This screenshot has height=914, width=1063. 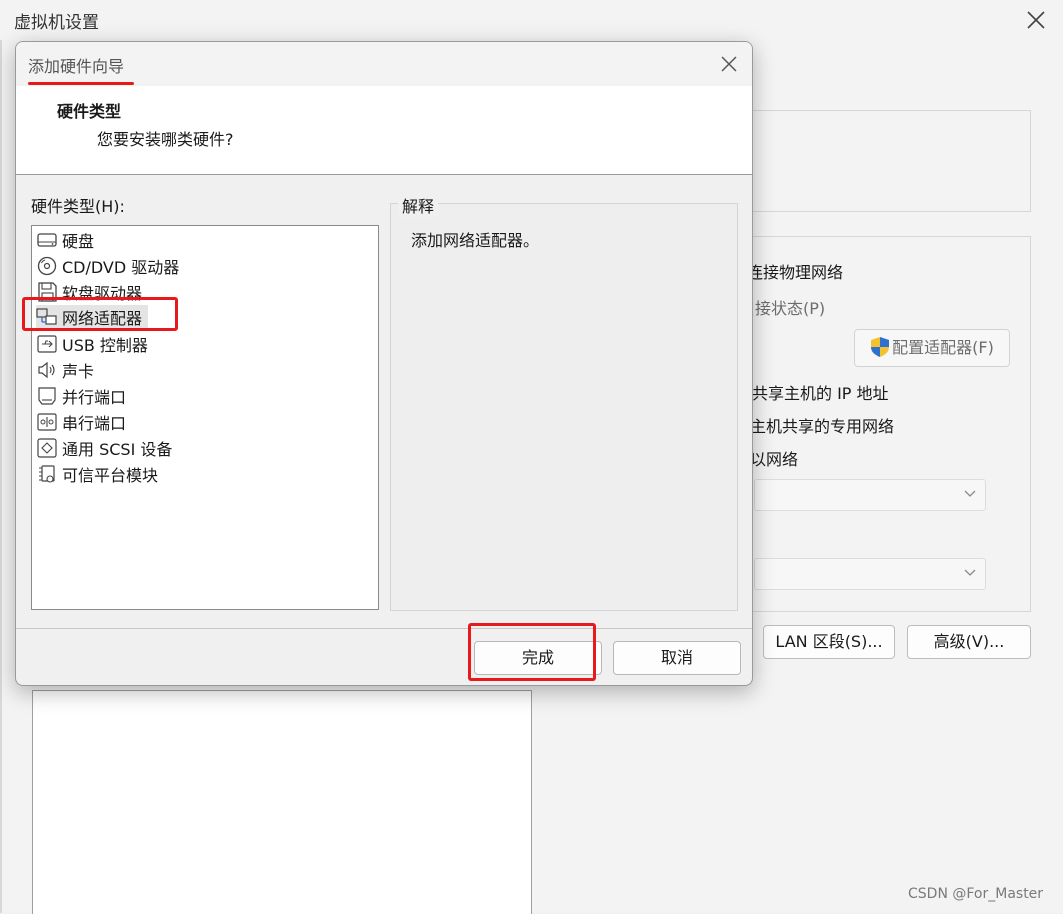 I want to click on hard-disk-icon, so click(x=47, y=240).